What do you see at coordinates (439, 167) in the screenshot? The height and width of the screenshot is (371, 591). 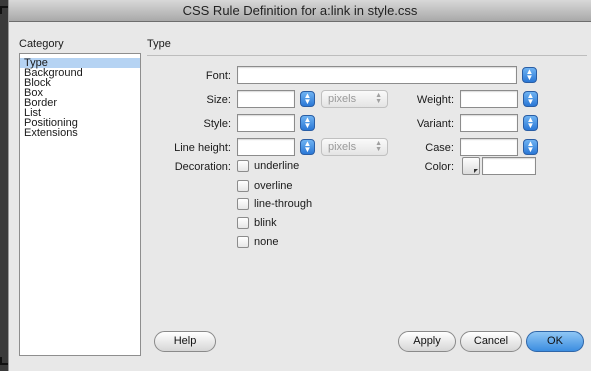 I see `color-label: Color:` at bounding box center [439, 167].